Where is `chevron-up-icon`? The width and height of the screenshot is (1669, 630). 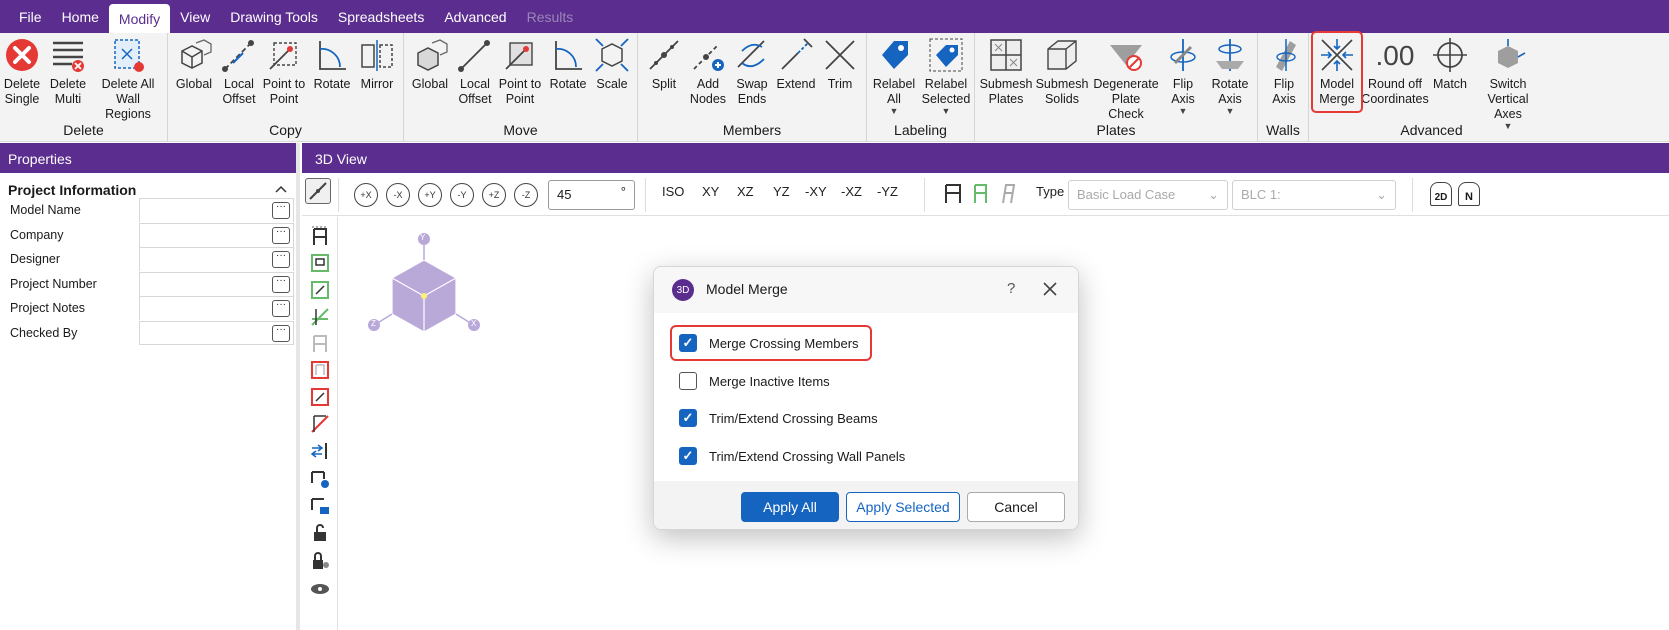 chevron-up-icon is located at coordinates (281, 189).